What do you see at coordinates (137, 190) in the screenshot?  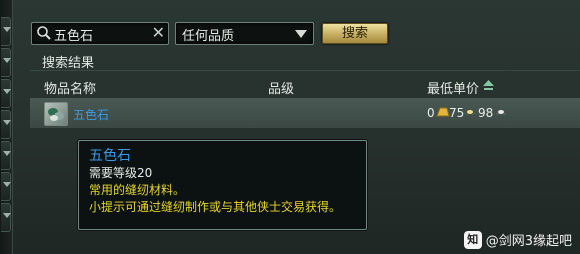 I see `tooltip-description: 常用的缝纫材料。` at bounding box center [137, 190].